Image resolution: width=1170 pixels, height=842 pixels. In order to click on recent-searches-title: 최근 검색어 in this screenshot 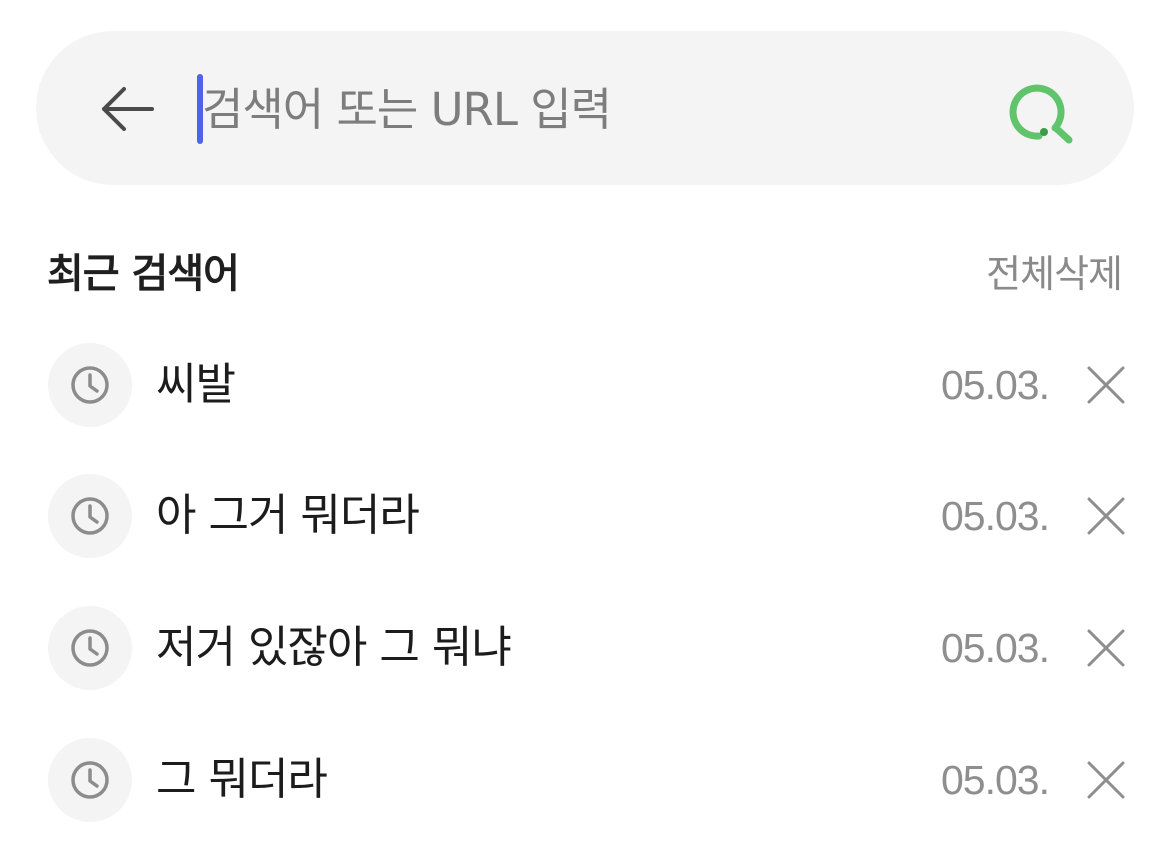, I will do `click(143, 274)`.